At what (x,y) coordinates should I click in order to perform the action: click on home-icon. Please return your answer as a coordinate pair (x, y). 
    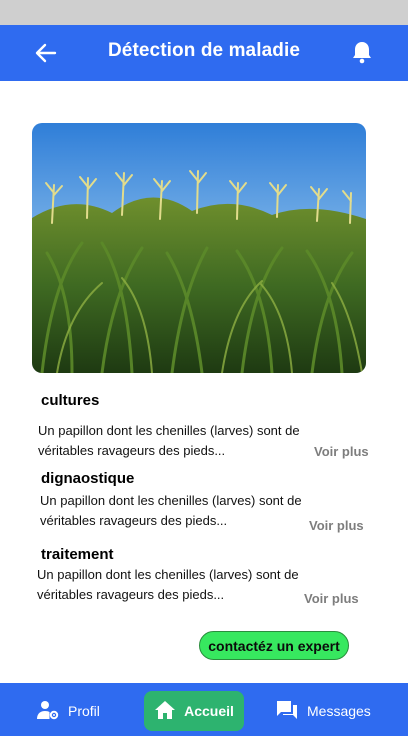
    Looking at the image, I should click on (165, 711).